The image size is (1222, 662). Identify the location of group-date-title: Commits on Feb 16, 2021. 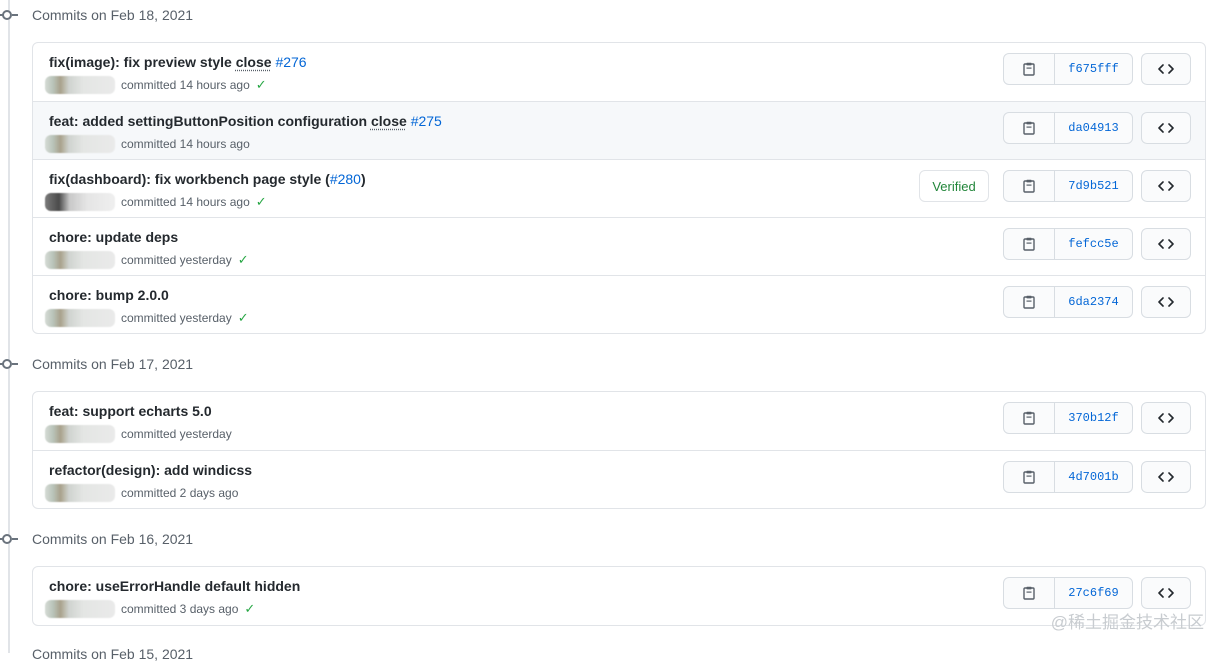
(113, 539).